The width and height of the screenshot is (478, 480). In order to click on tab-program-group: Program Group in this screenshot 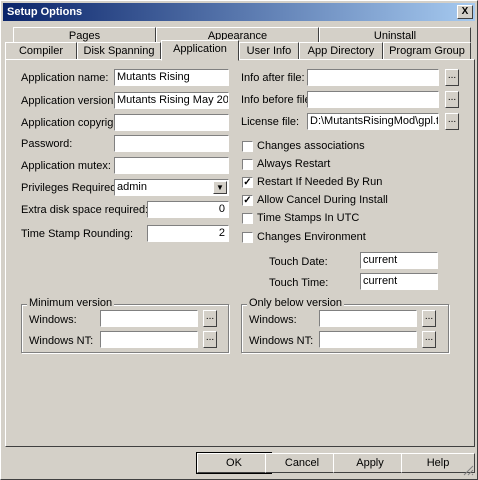, I will do `click(427, 51)`.